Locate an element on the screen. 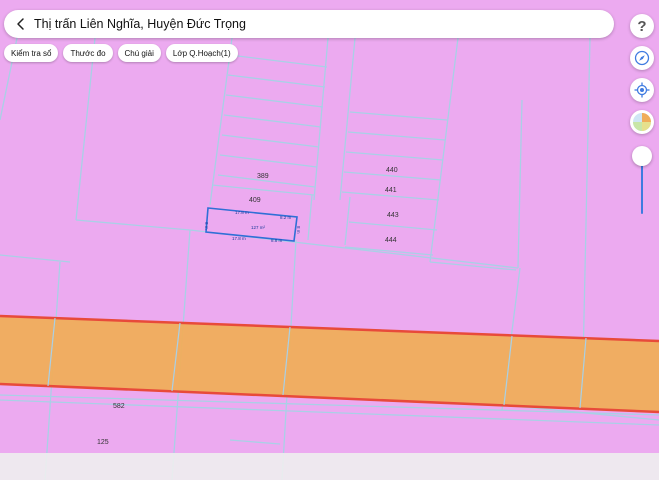 This screenshot has width=659, height=480. dim-bottom-left: 17.8 m is located at coordinates (239, 238).